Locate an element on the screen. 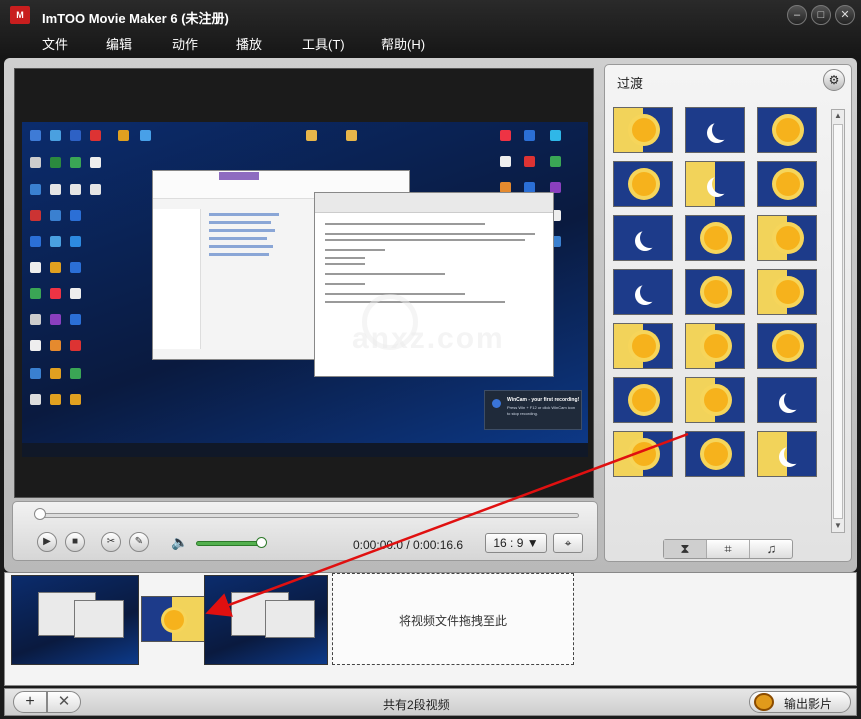 The height and width of the screenshot is (719, 861). edit-button: ✎ is located at coordinates (139, 542).